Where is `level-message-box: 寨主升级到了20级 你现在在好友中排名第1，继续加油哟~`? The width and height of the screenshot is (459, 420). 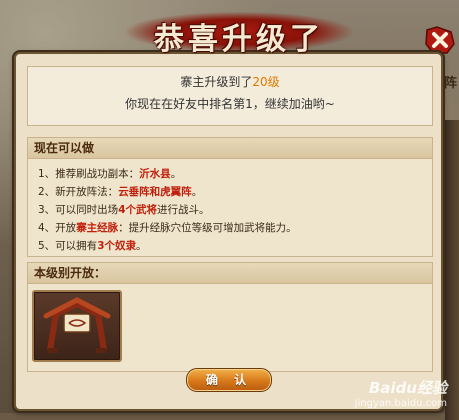
level-message-box: 寨主升级到了20级 你现在在好友中排名第1，继续加油哟~ is located at coordinates (230, 96).